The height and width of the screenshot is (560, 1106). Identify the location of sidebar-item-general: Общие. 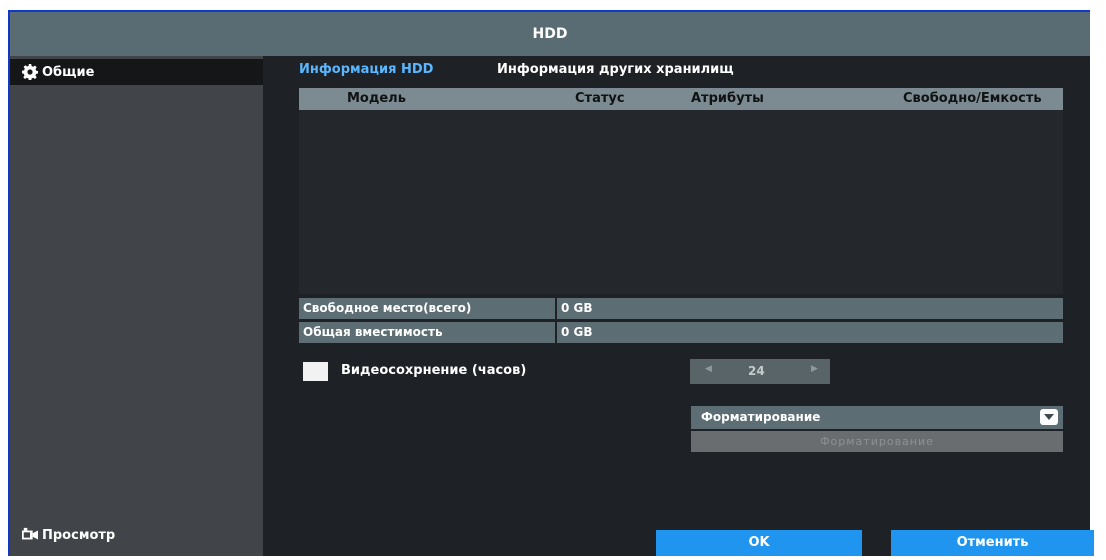
(136, 72).